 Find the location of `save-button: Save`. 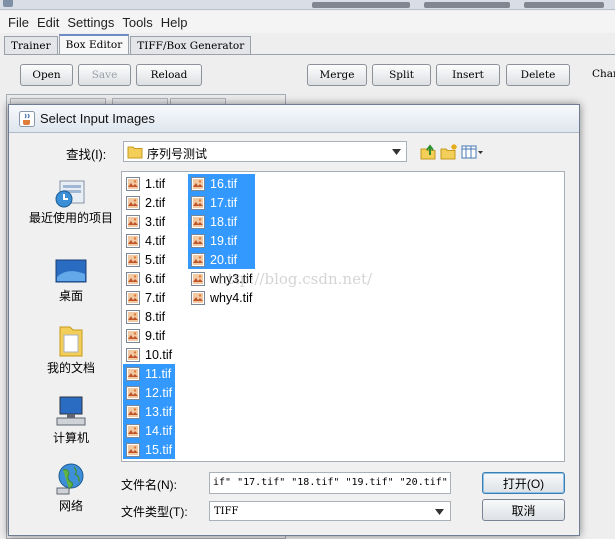

save-button: Save is located at coordinates (104, 75).